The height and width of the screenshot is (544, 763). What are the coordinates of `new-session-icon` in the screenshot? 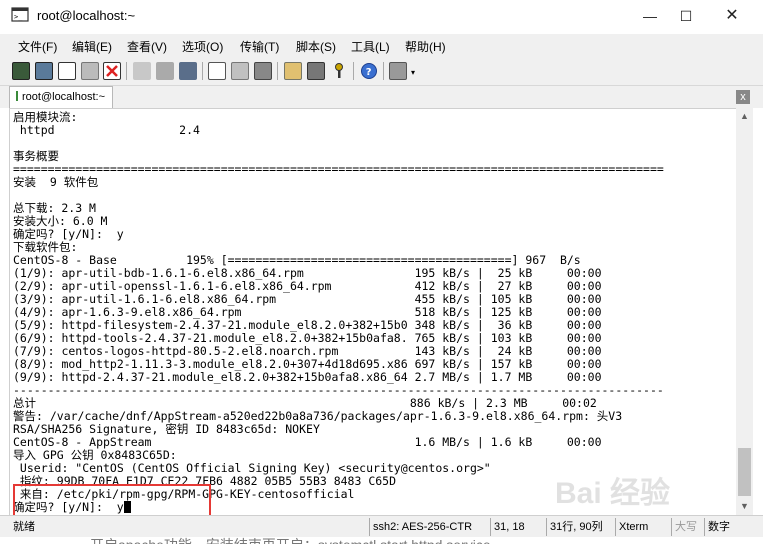 It's located at (21, 71).